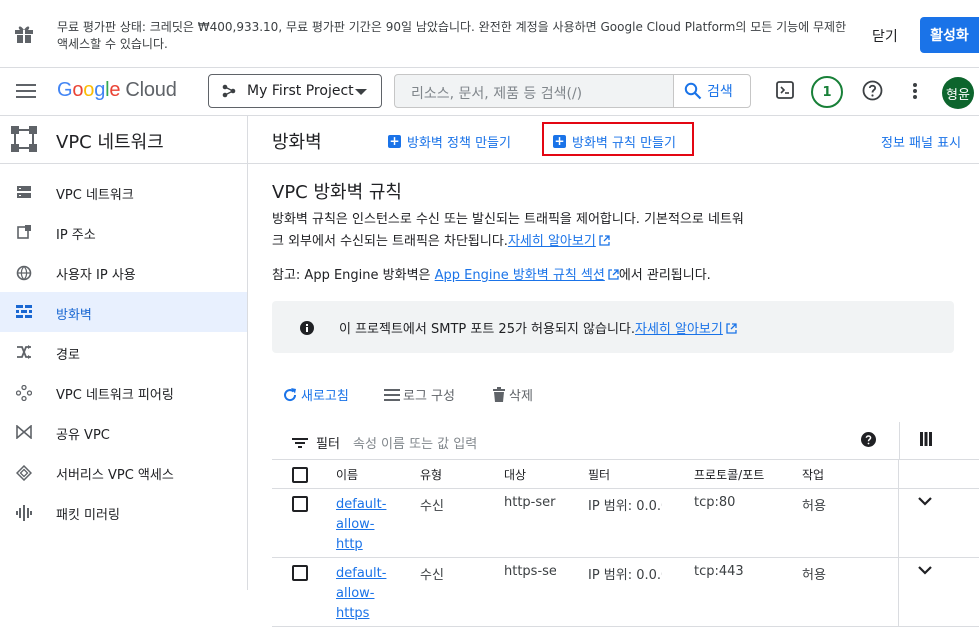  I want to click on sidebar-item-vpc-networks: VPC 네트워크, so click(123, 192).